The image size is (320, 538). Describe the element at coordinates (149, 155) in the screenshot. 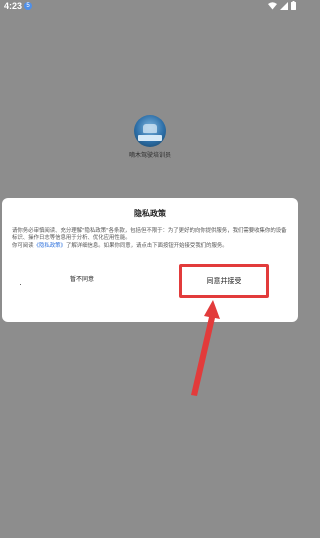

I see `splash-app-name: 嘀木驾驶培训员` at that location.